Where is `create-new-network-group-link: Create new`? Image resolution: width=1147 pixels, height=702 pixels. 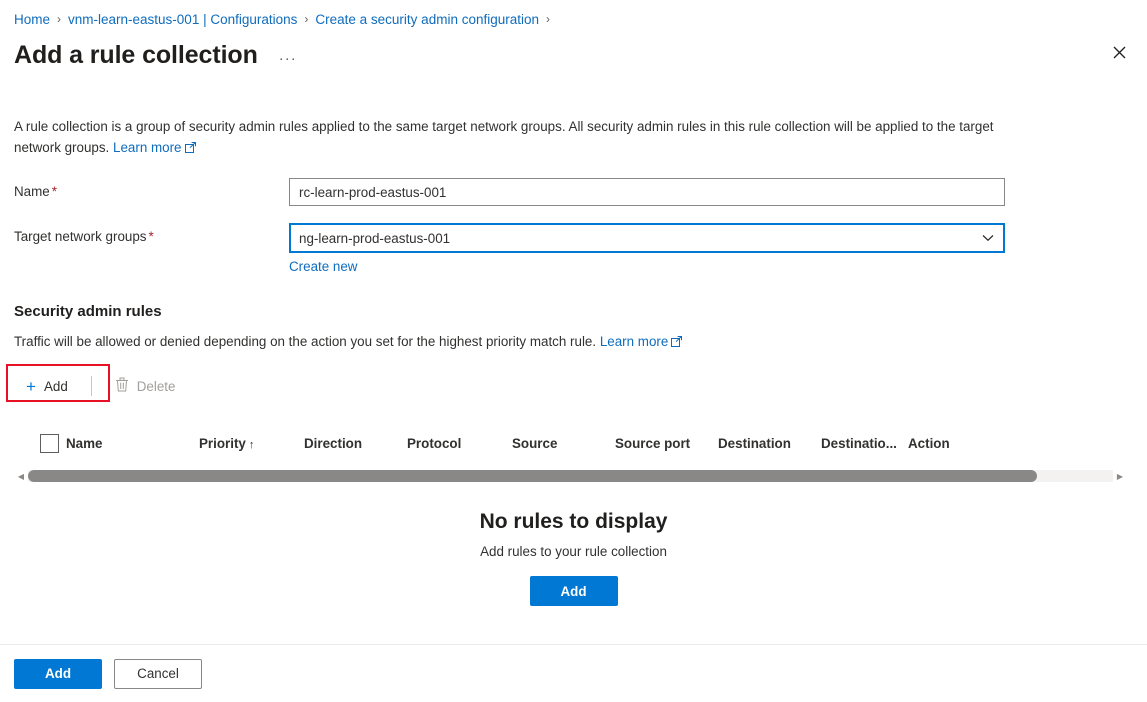 create-new-network-group-link: Create new is located at coordinates (323, 266).